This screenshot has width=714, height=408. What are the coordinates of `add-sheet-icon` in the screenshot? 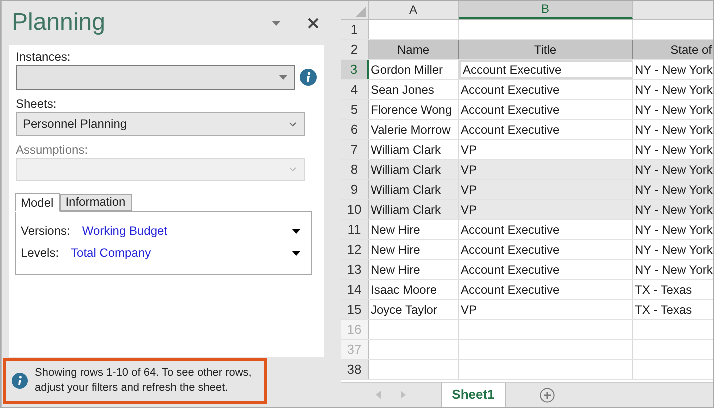 It's located at (547, 395).